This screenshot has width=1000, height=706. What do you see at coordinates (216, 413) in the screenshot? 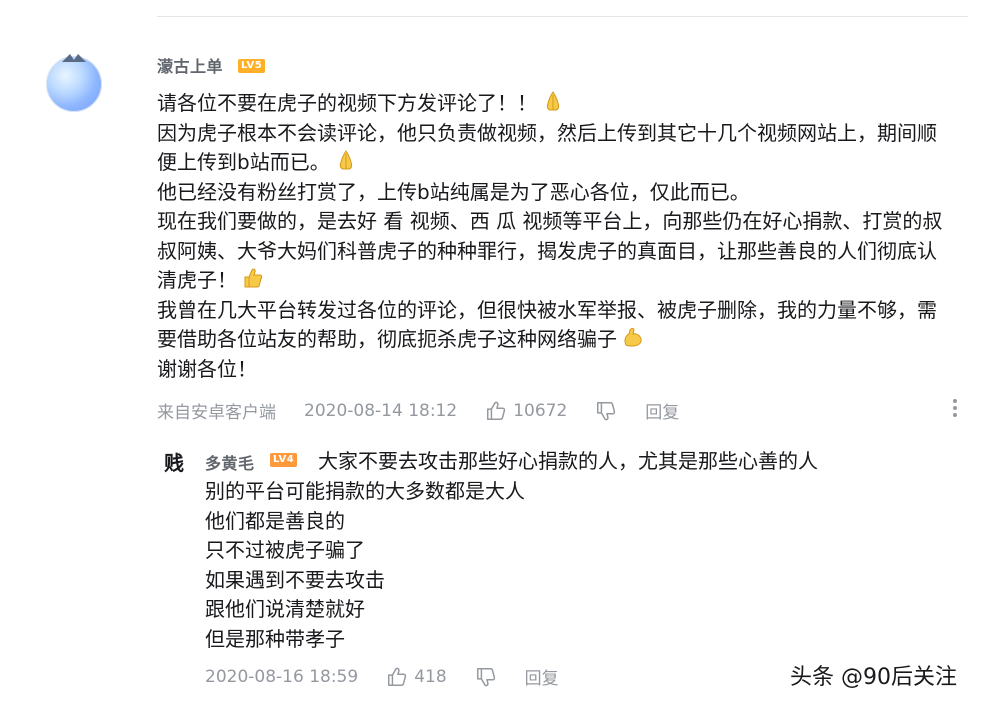
I see `source-label: 来自安卓客户端` at bounding box center [216, 413].